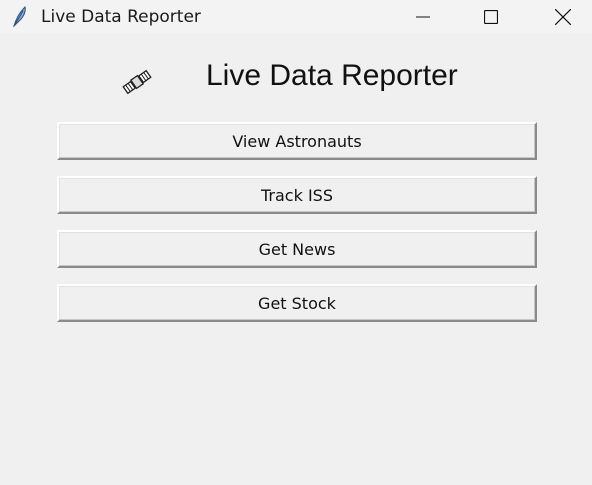 This screenshot has height=485, width=592. Describe the element at coordinates (297, 195) in the screenshot. I see `track-iss-button: Track ISS` at that location.